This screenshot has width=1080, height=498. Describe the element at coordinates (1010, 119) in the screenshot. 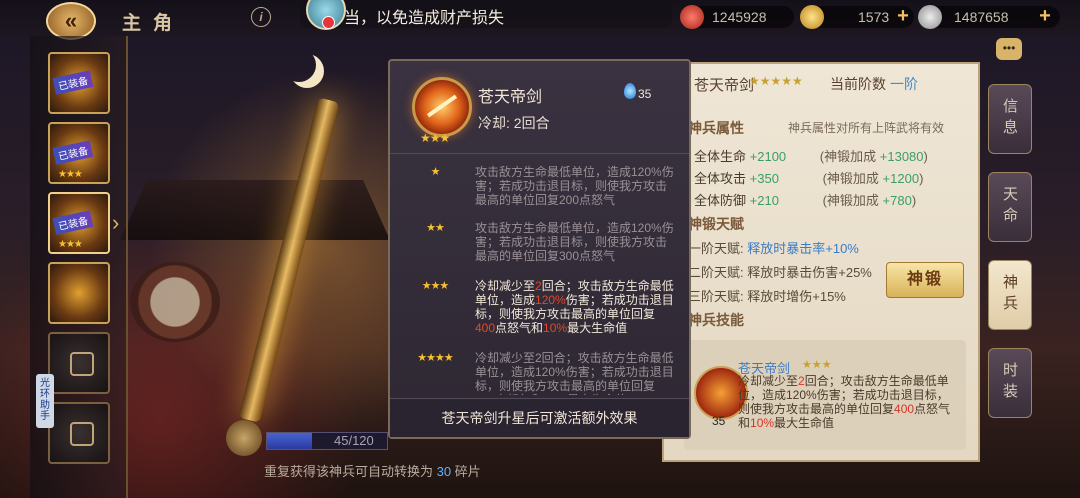

I see `tab-info: 信息` at that location.